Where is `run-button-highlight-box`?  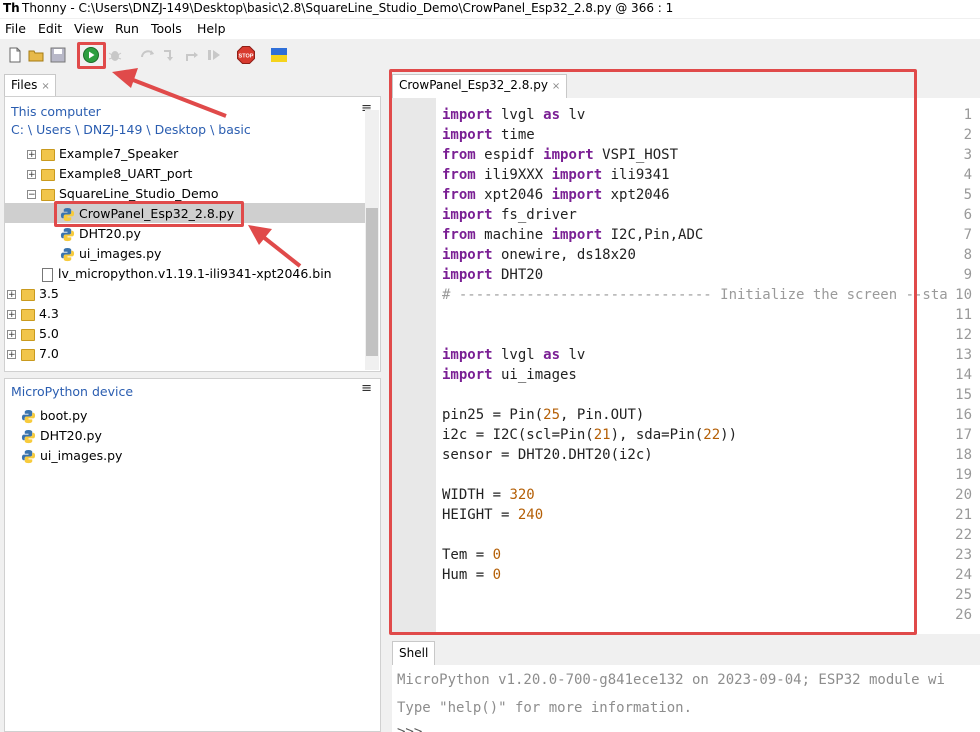
run-button-highlight-box is located at coordinates (91, 55).